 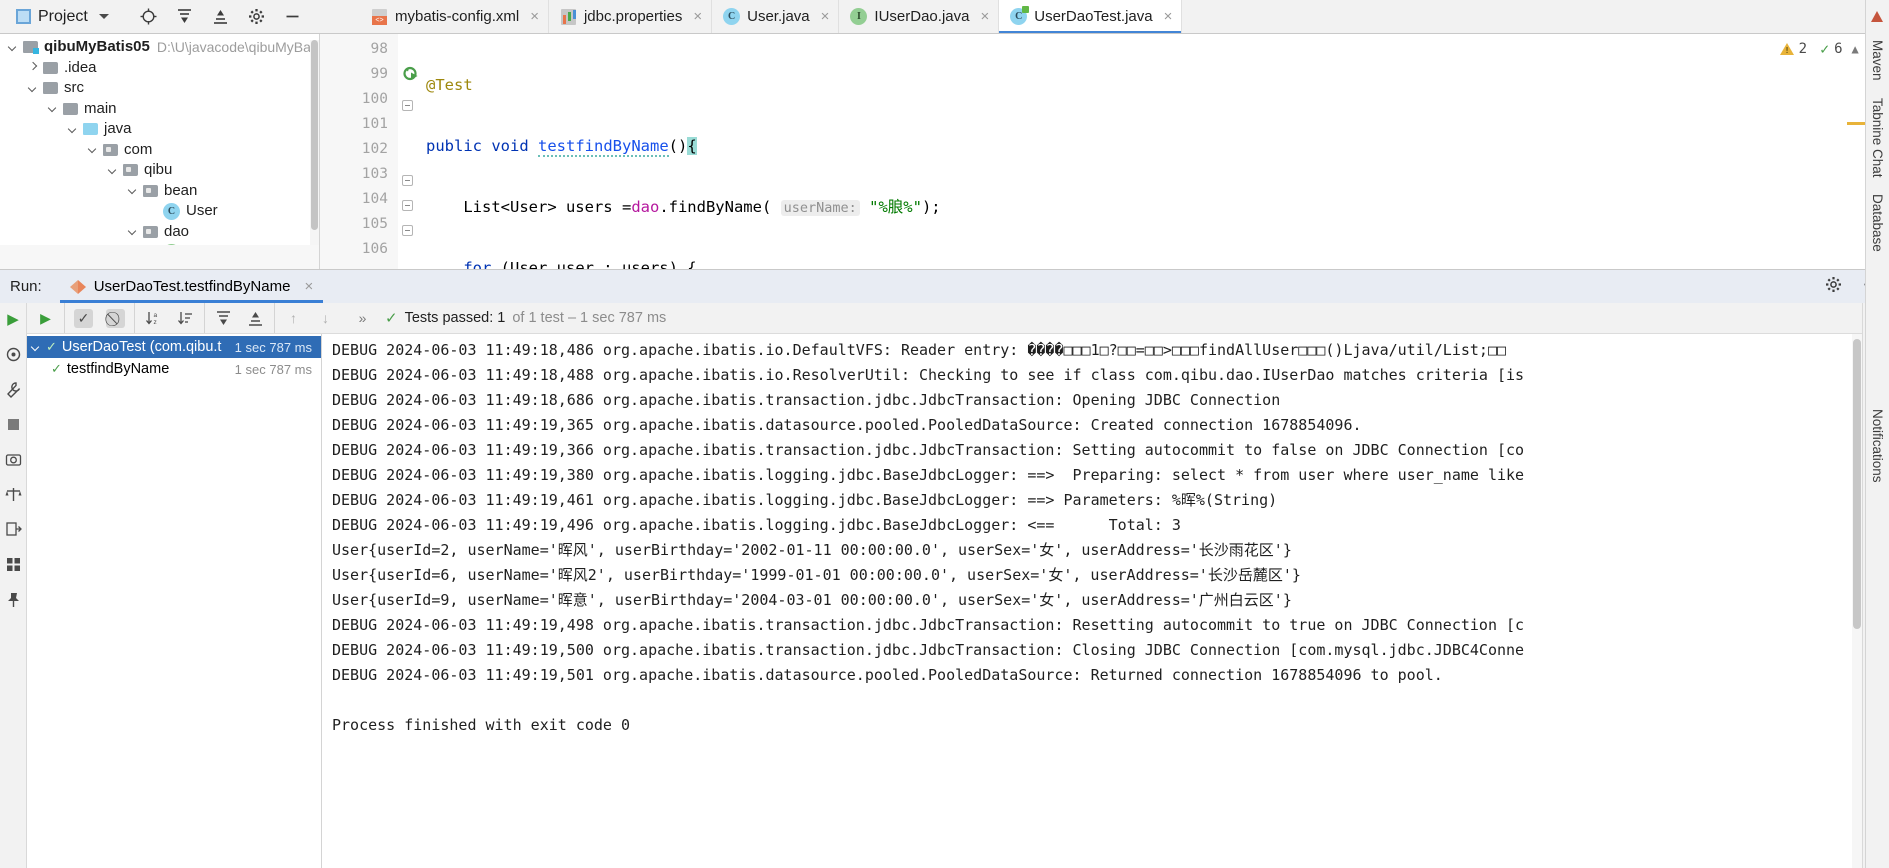 I want to click on test-tree-row-method: ✓ testfindByName 1 sec 787 ms, so click(x=174, y=369).